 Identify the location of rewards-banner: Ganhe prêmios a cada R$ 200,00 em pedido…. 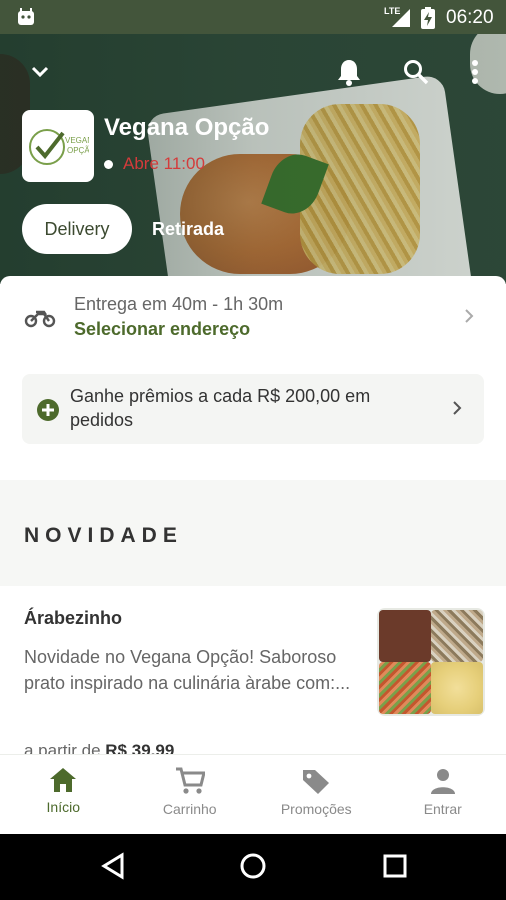
(253, 409).